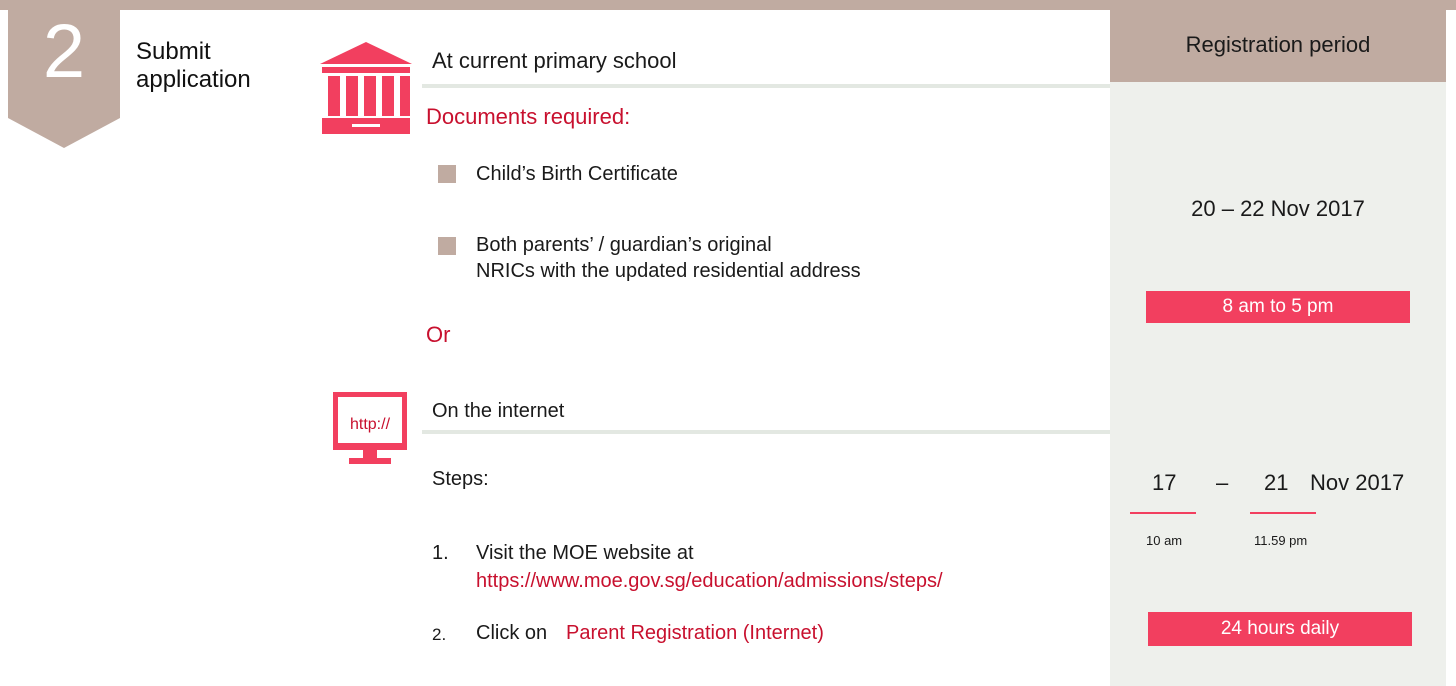  What do you see at coordinates (1280, 629) in the screenshot?
I see `internet-hours-badge: 24 hours daily` at bounding box center [1280, 629].